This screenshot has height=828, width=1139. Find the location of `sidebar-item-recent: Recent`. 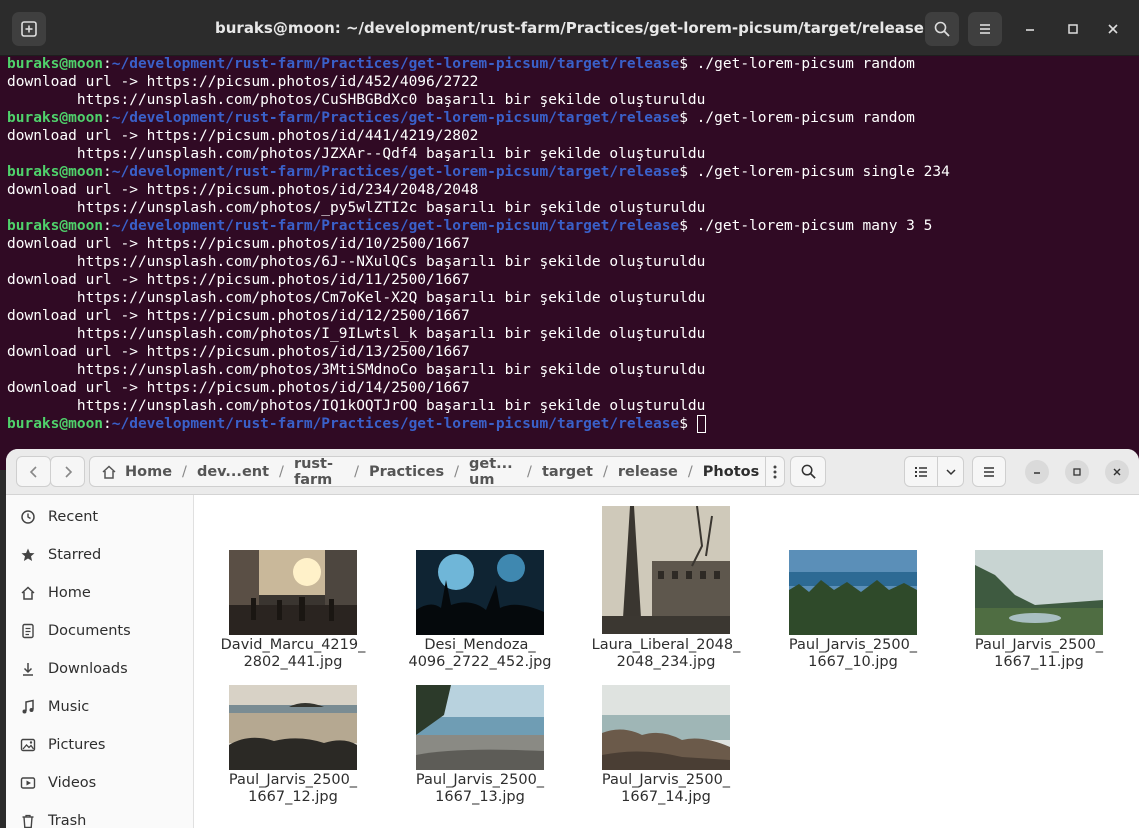

sidebar-item-recent: Recent is located at coordinates (100, 517).